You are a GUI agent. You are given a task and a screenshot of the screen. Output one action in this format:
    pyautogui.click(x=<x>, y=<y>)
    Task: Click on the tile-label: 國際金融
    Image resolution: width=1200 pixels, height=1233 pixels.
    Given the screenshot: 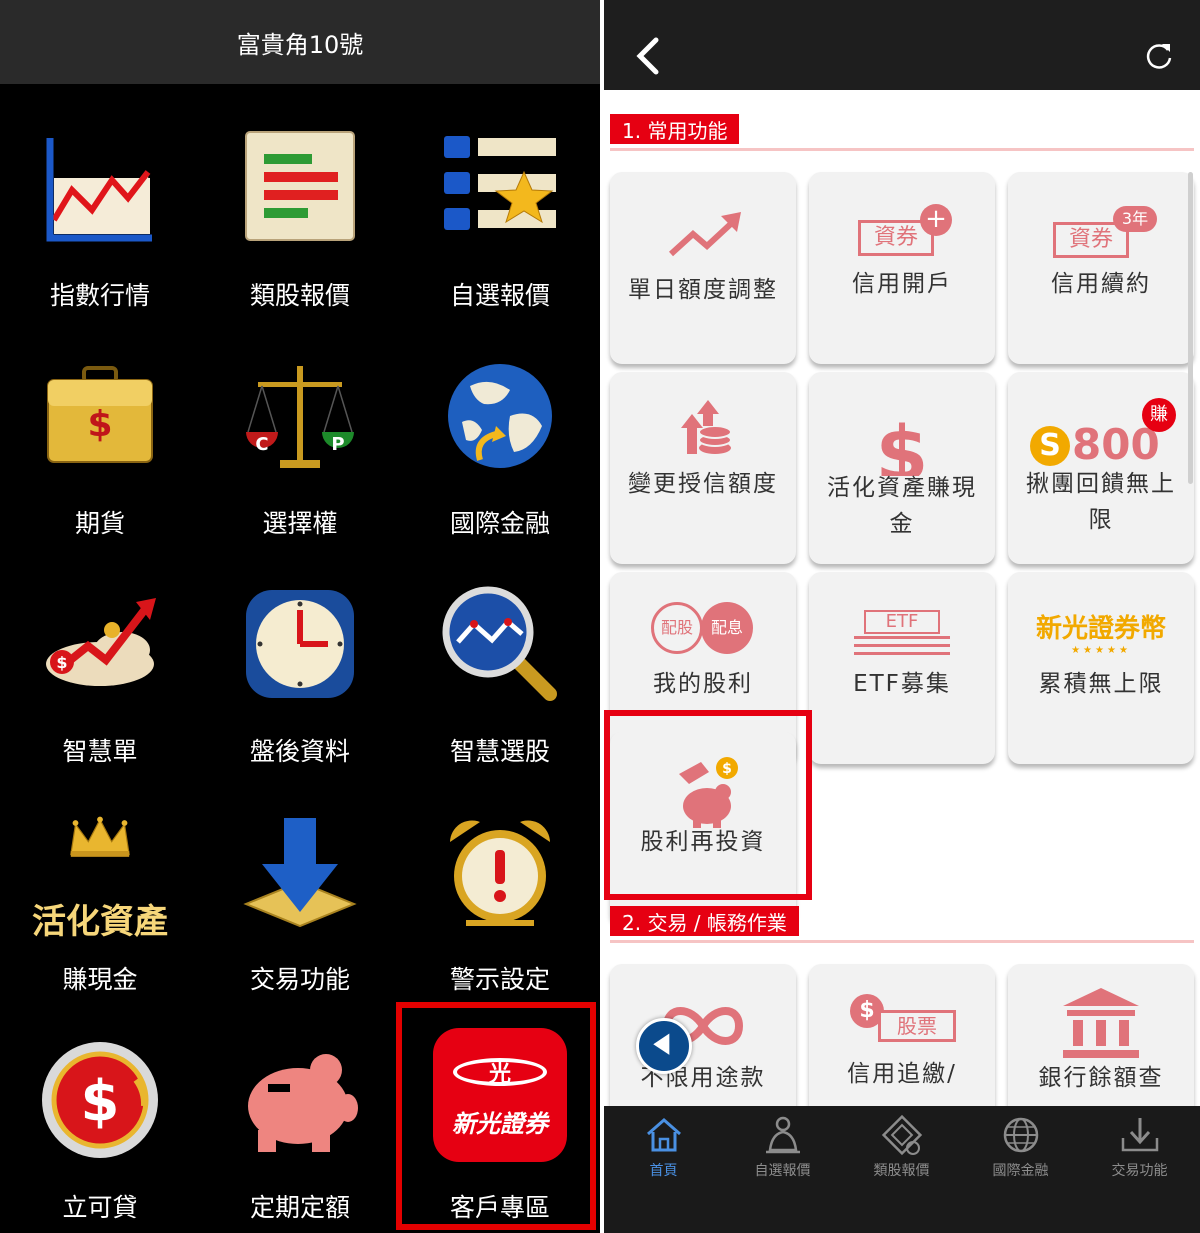 What is the action you would take?
    pyautogui.click(x=499, y=523)
    